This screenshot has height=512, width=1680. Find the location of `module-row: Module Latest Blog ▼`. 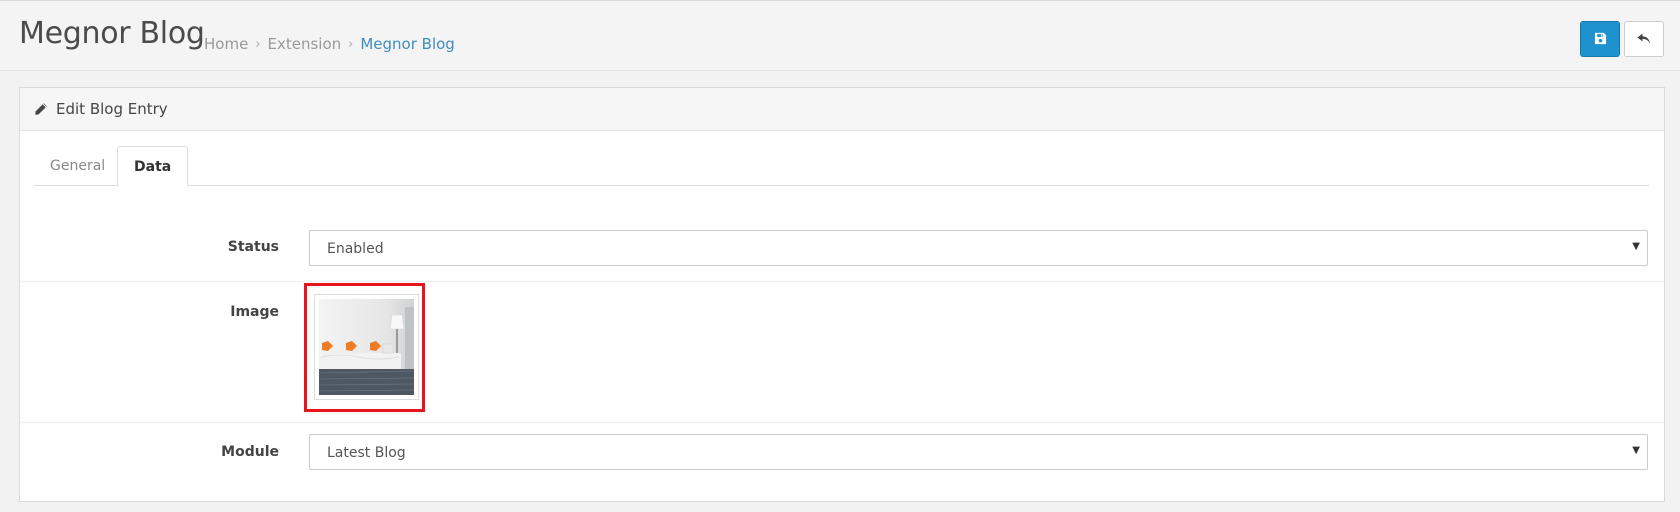

module-row: Module Latest Blog ▼ is located at coordinates (842, 454).